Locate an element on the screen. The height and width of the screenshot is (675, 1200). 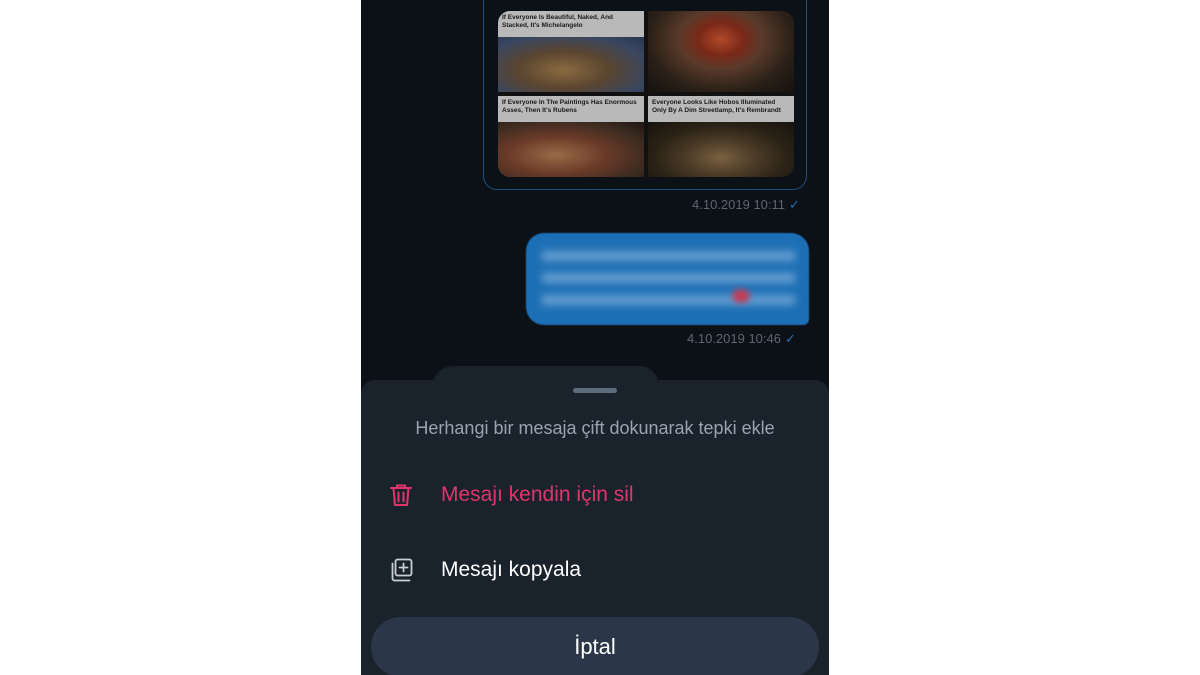
blurred-emoji is located at coordinates (741, 296).